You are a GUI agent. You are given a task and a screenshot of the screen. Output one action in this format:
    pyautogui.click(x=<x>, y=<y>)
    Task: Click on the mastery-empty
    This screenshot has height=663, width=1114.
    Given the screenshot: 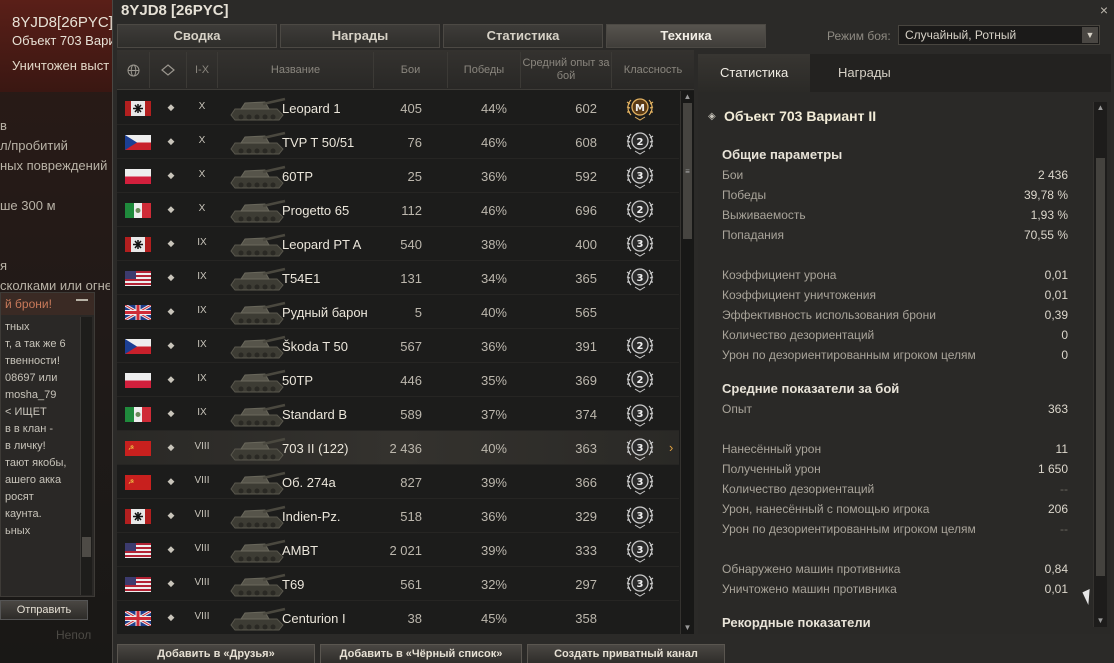 What is the action you would take?
    pyautogui.click(x=640, y=618)
    